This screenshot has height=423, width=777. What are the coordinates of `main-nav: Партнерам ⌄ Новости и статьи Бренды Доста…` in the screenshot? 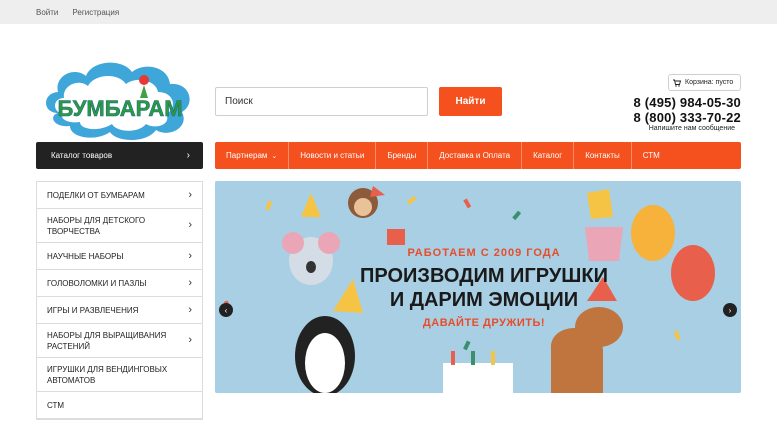 It's located at (478, 155).